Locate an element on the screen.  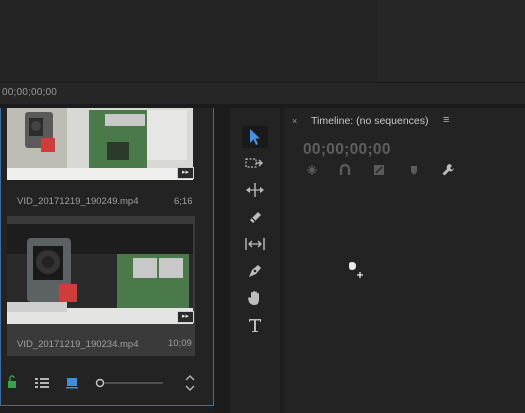
add-marker-icon is located at coordinates (414, 170).